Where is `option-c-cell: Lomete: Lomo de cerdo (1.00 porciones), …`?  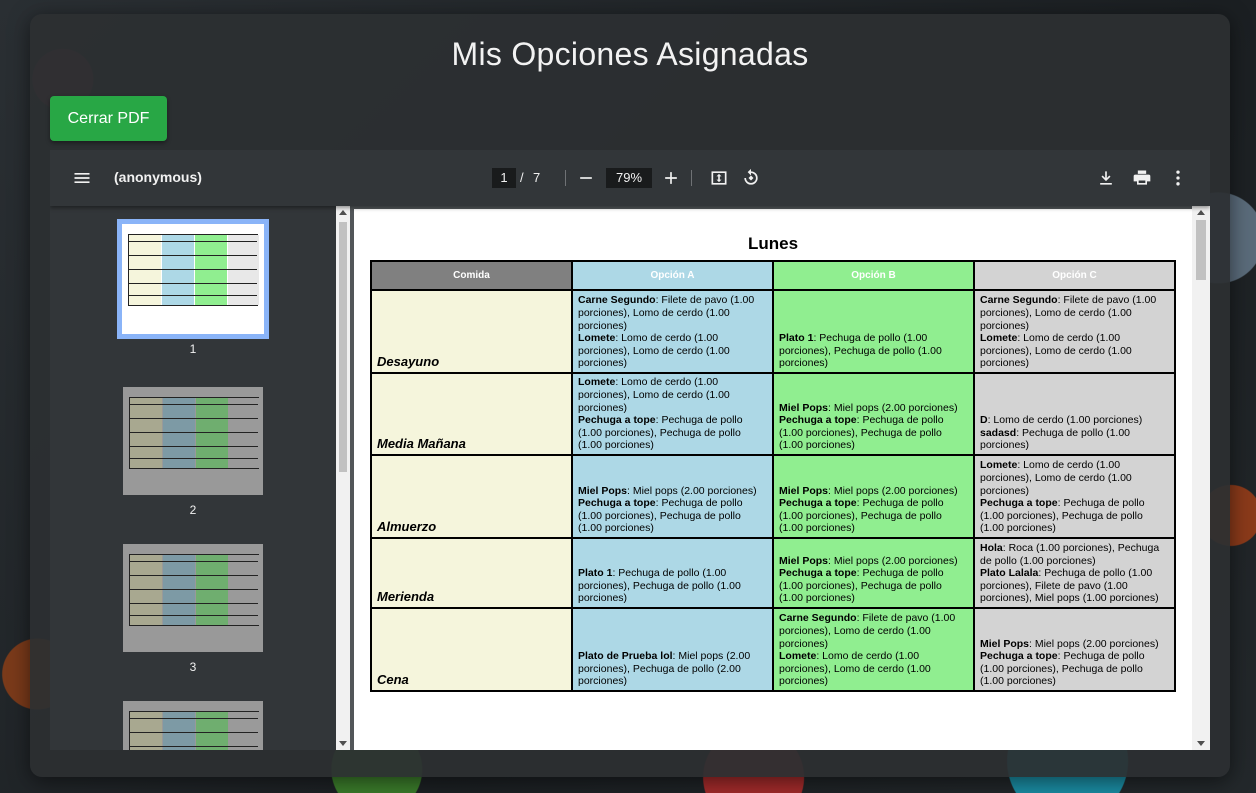 option-c-cell: Lomete: Lomo de cerdo (1.00 porciones), … is located at coordinates (1074, 496).